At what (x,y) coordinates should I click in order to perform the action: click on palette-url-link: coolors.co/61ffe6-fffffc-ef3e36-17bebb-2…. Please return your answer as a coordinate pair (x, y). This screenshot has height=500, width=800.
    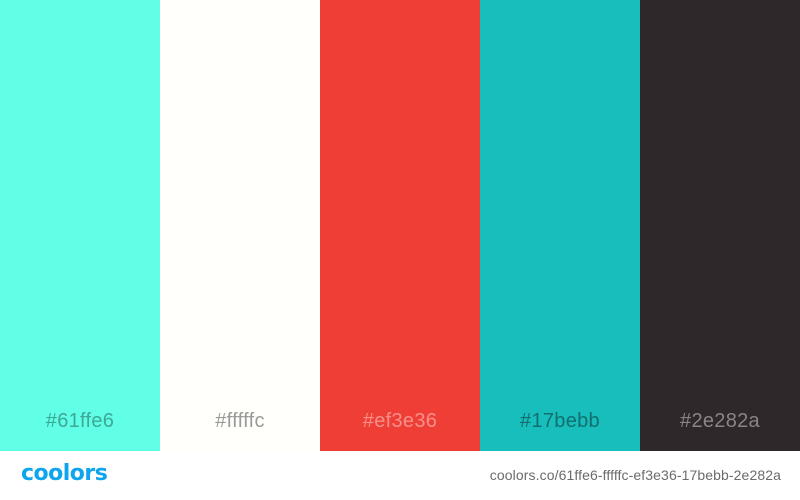
    Looking at the image, I should click on (635, 475).